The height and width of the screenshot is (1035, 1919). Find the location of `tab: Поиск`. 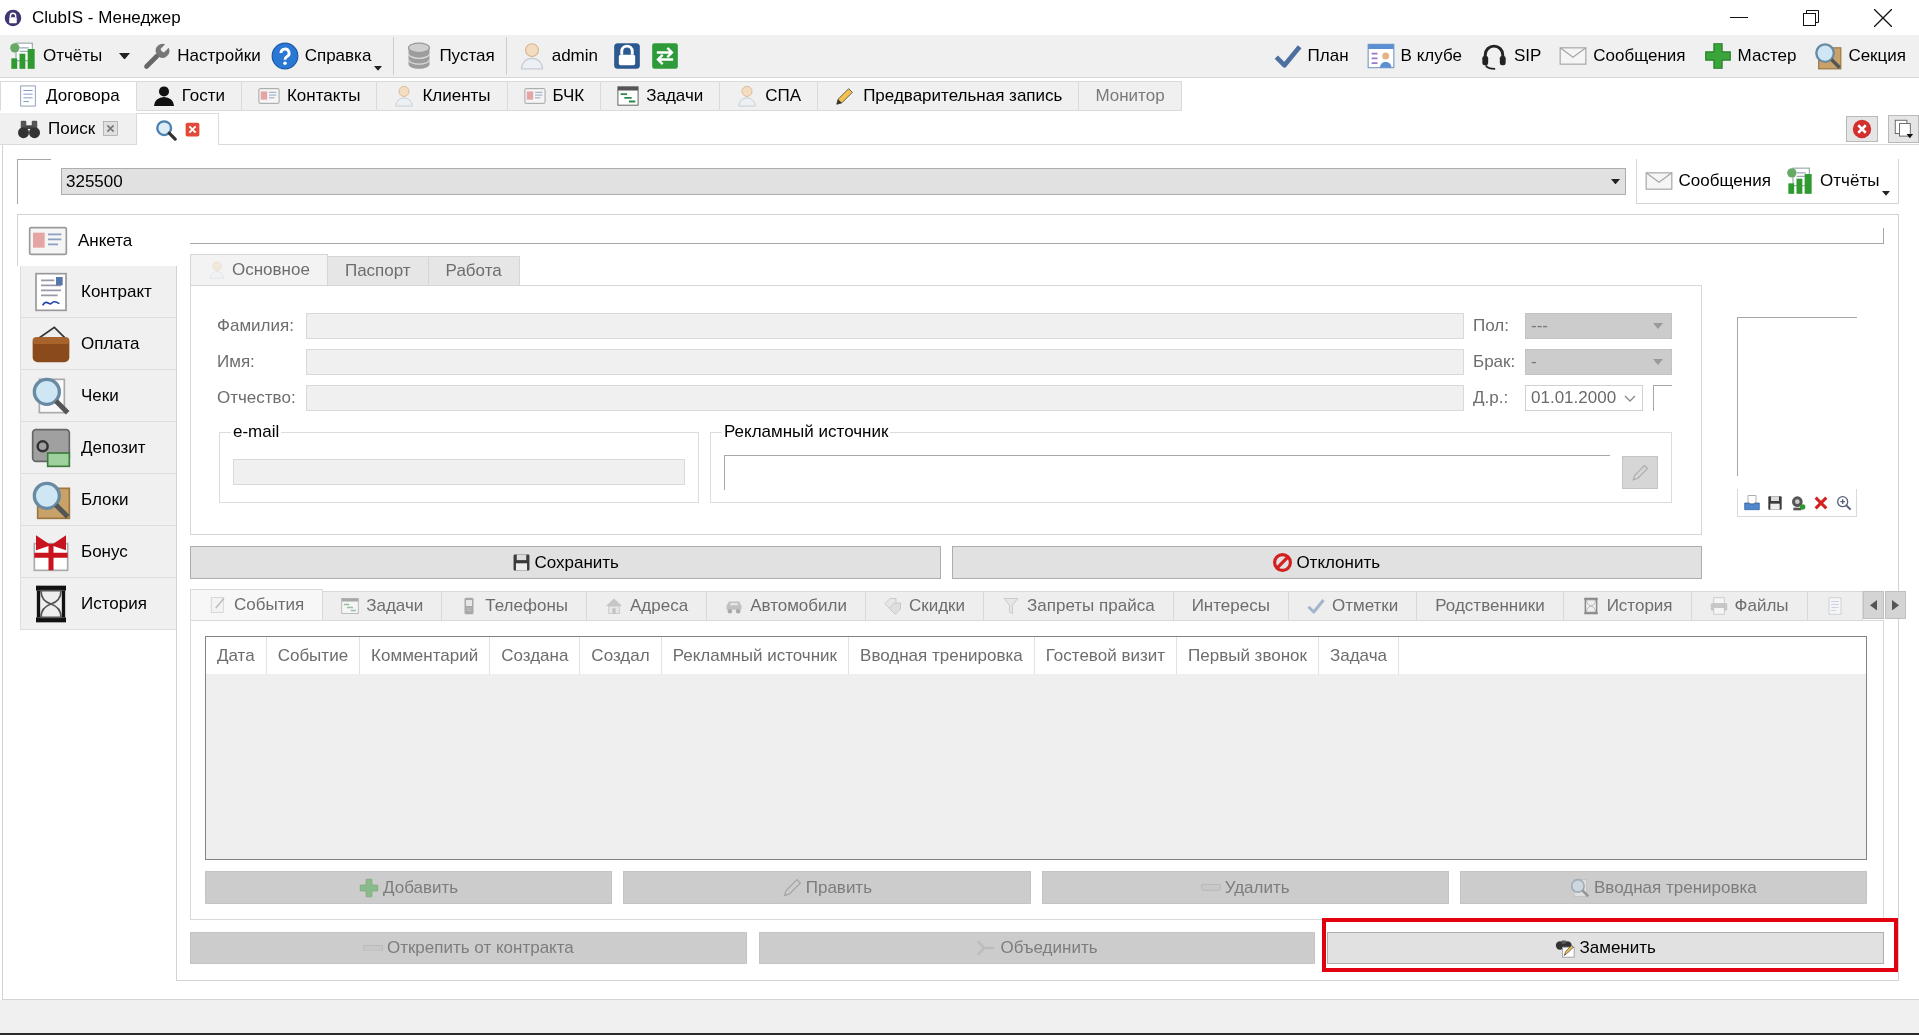

tab: Поиск is located at coordinates (69, 128).